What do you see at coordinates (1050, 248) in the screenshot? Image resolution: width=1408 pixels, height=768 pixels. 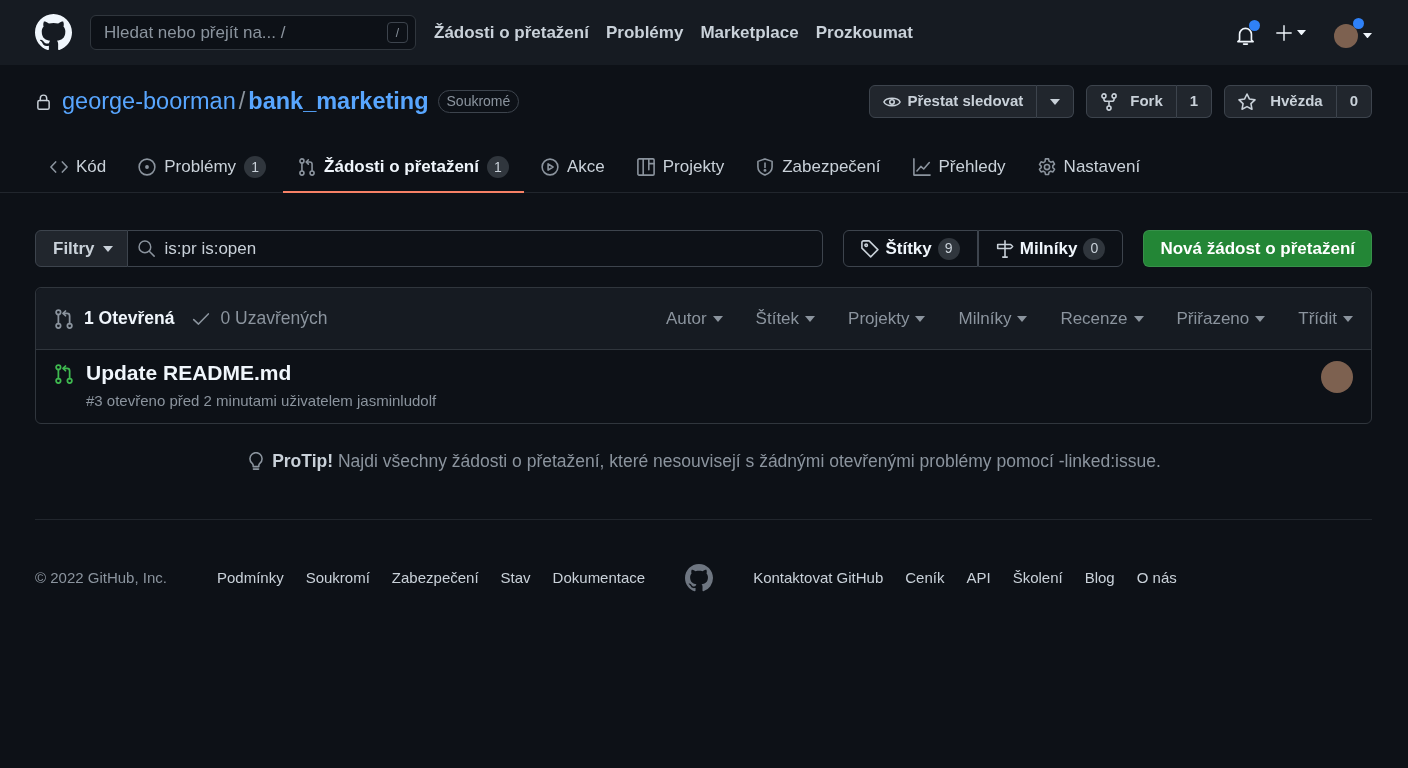 I see `milestones-button: Milníky 0` at bounding box center [1050, 248].